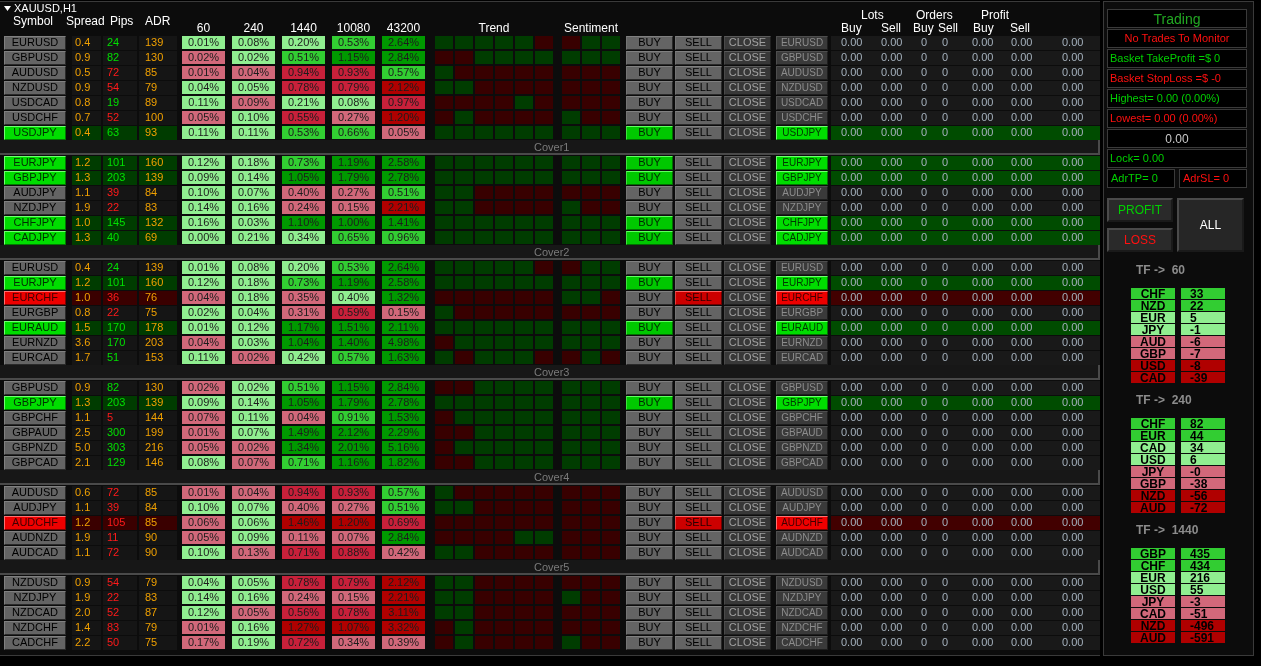  I want to click on symbol-button: EURCHF, so click(802, 297).